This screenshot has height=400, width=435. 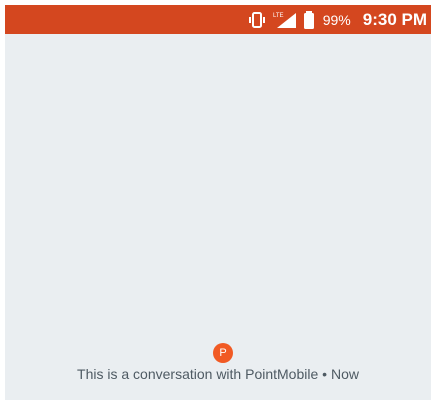 What do you see at coordinates (394, 19) in the screenshot?
I see `status-time: 9:30 PM` at bounding box center [394, 19].